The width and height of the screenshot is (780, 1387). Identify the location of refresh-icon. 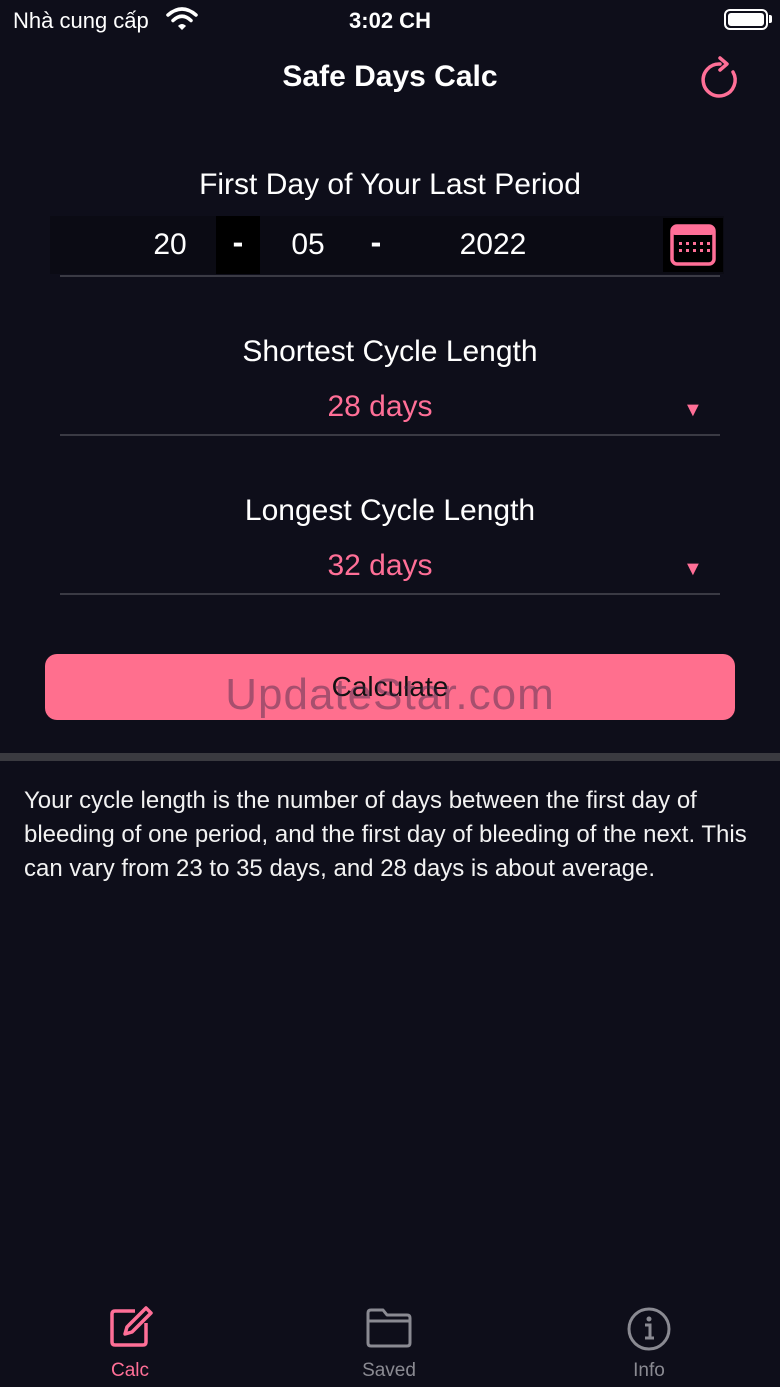
(720, 79).